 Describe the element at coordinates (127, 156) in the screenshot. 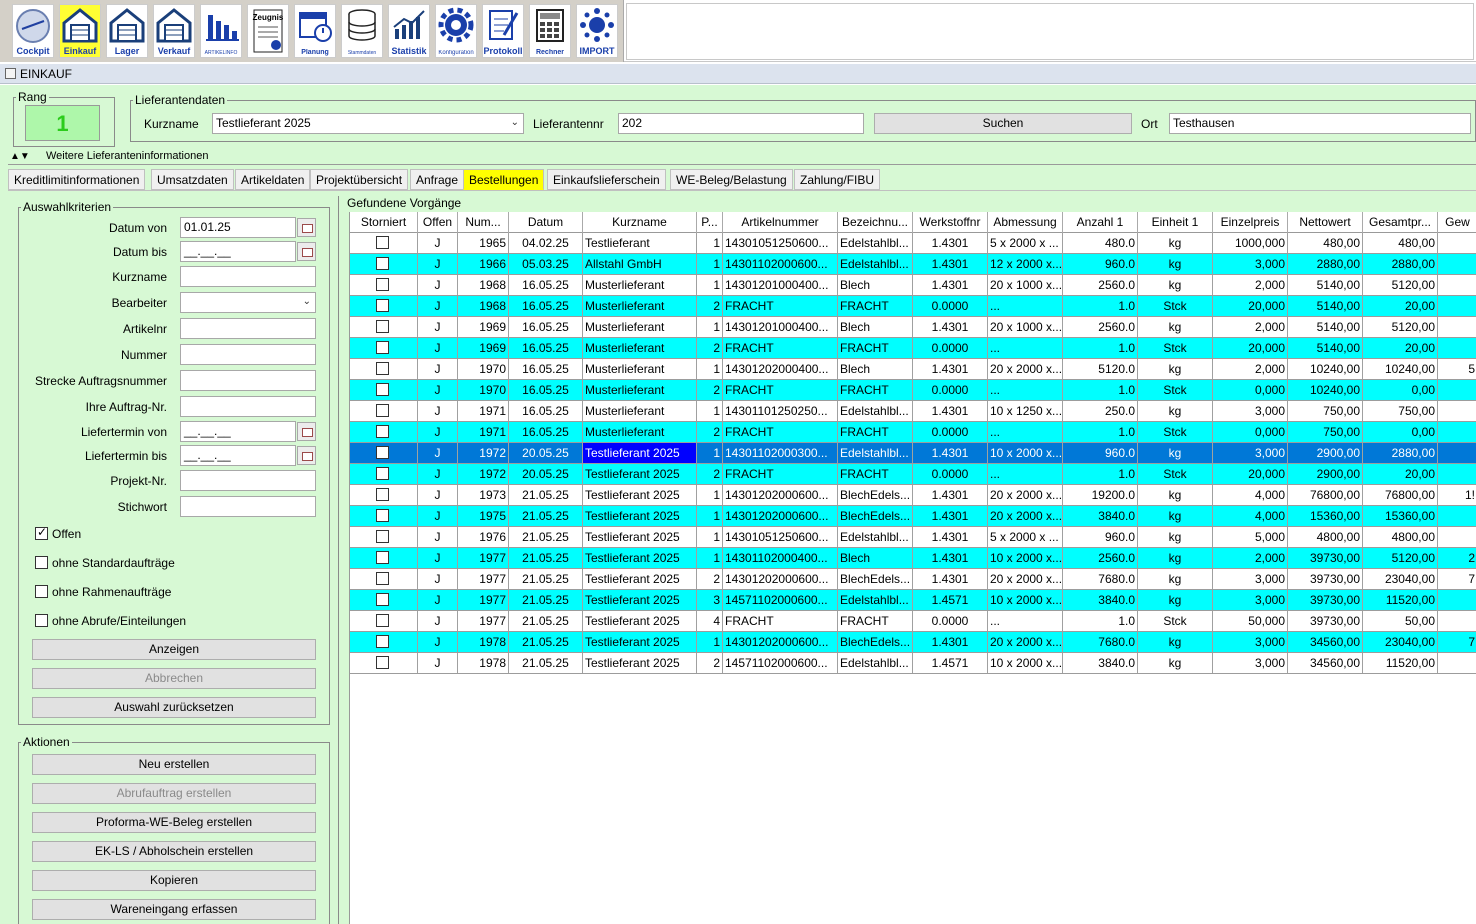

I see `weitere-info-label: Weitere Lieferanteninformationen` at that location.